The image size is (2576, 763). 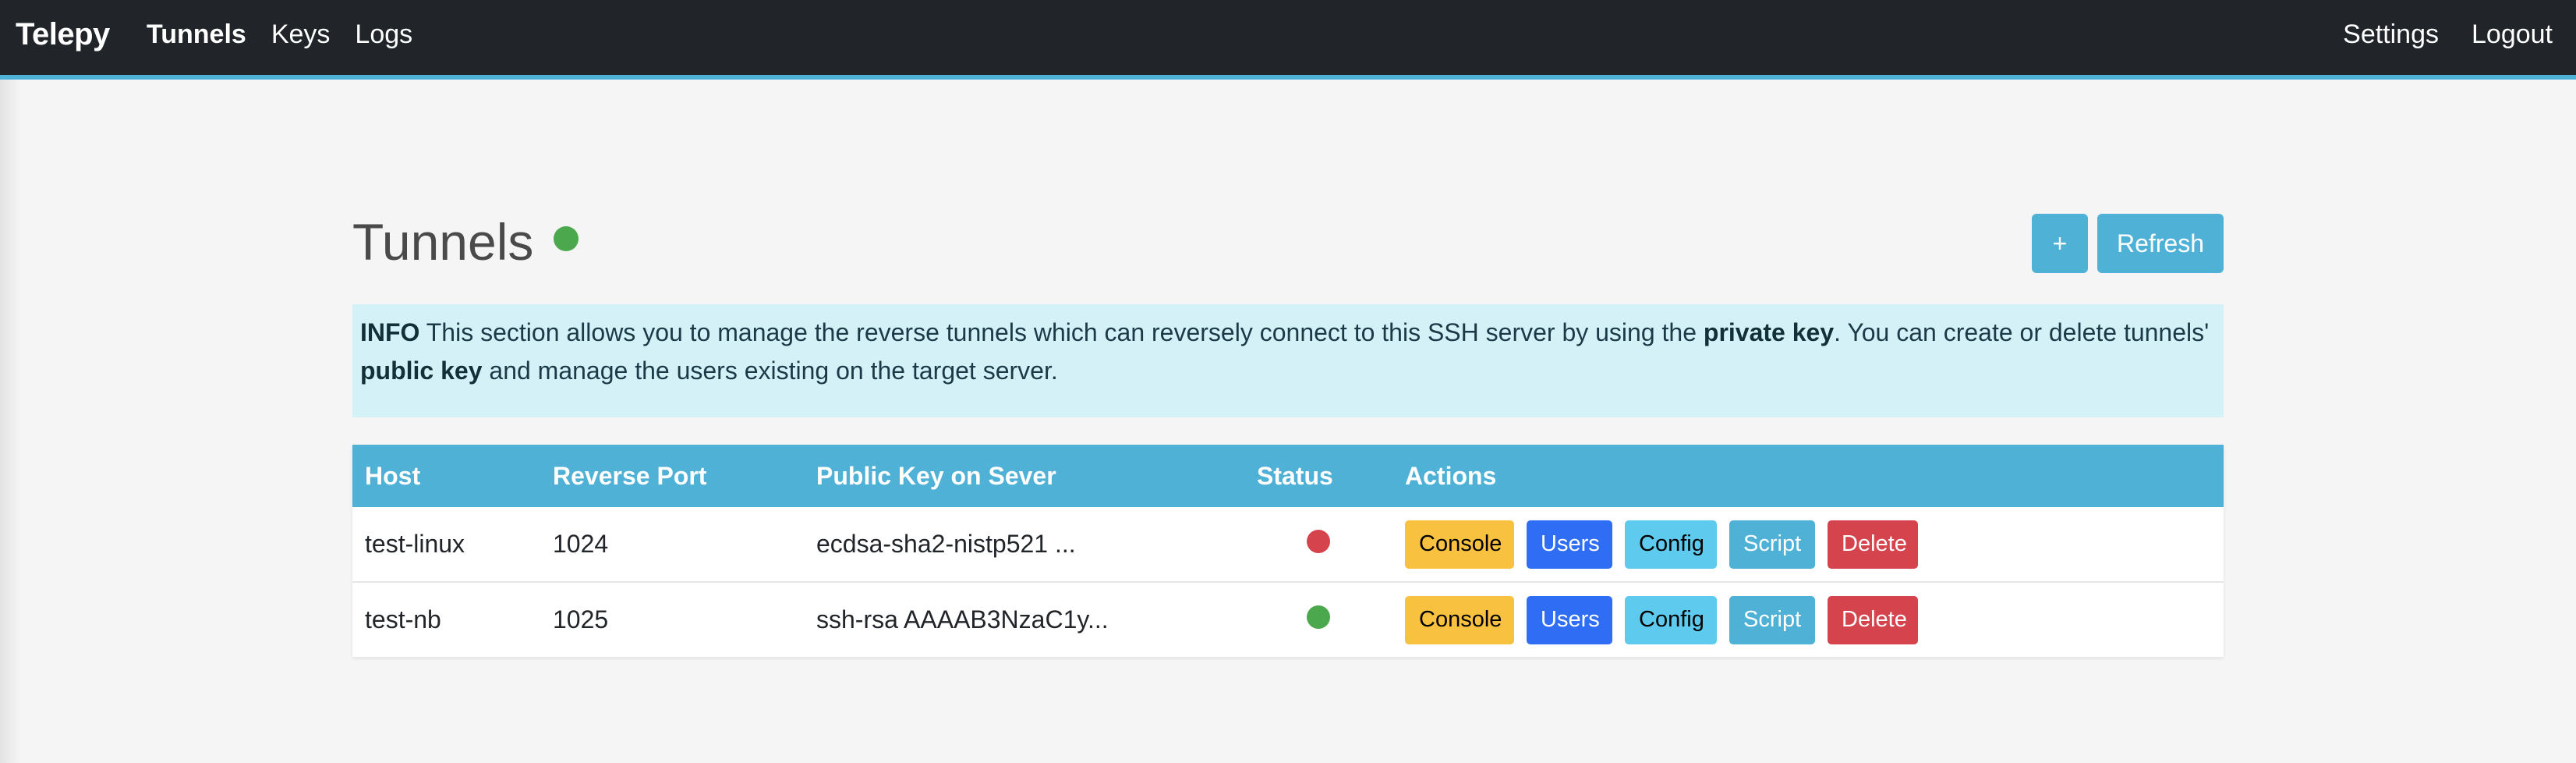 I want to click on refresh-button: Refresh, so click(x=2160, y=243).